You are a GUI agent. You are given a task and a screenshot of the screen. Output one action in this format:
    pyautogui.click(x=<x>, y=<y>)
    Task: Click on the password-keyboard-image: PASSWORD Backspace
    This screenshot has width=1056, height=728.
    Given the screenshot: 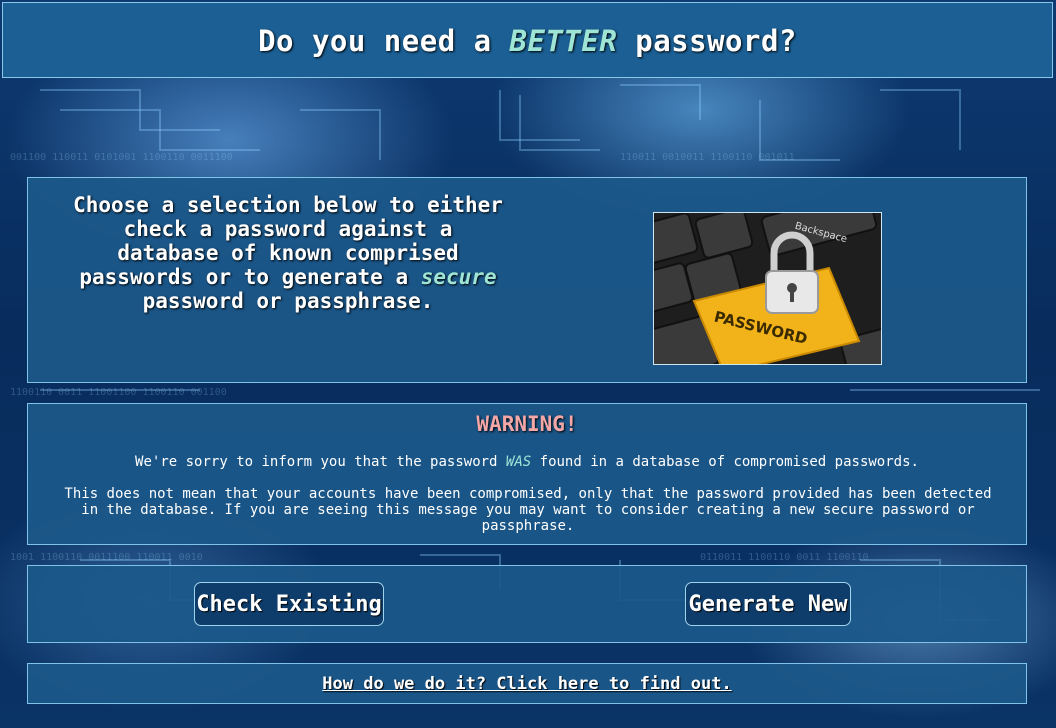 What is the action you would take?
    pyautogui.click(x=767, y=288)
    